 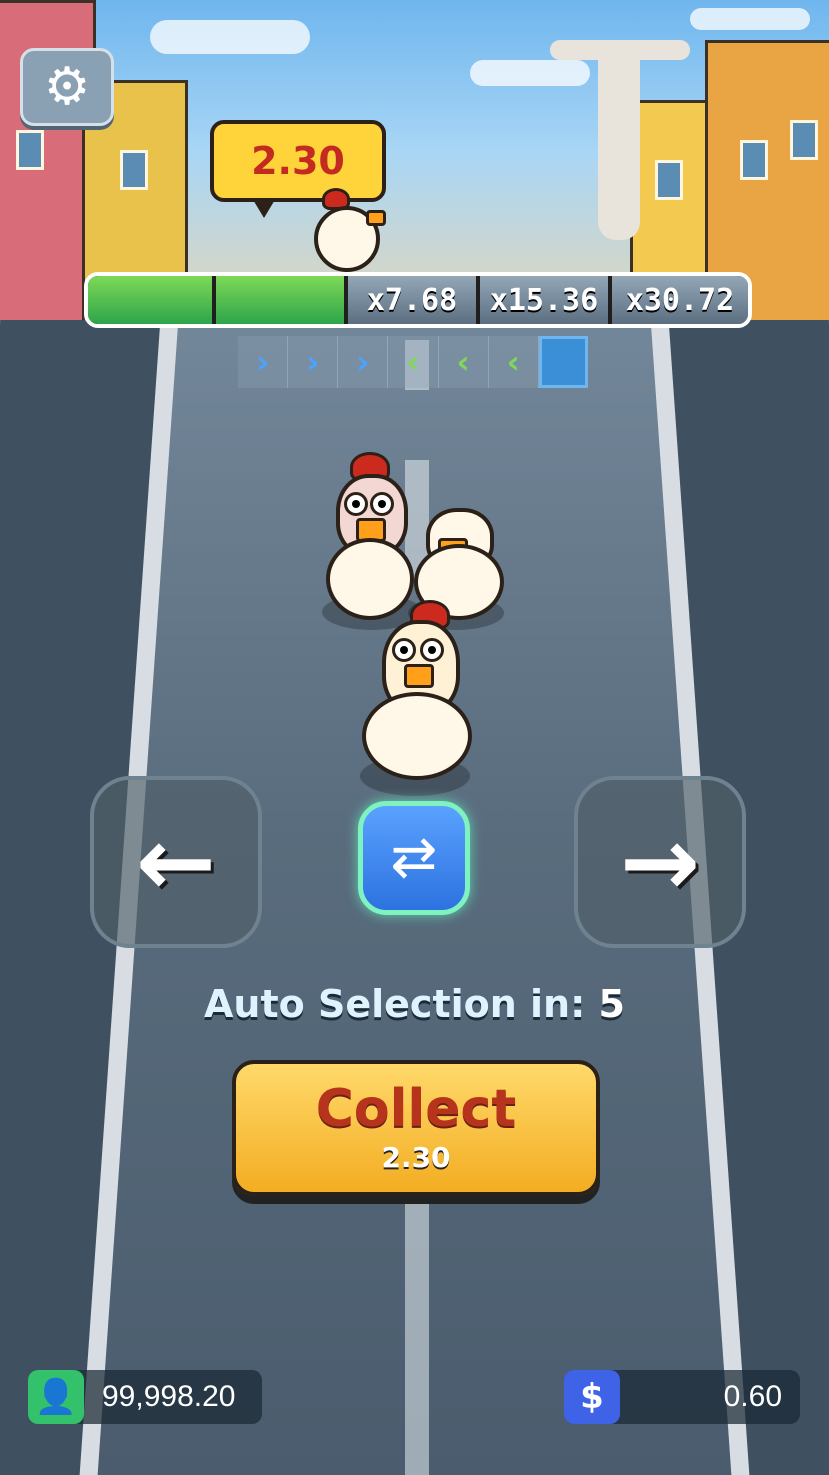 I want to click on direction-hint-strip: › › › ‹ ‹ ‹, so click(x=413, y=362).